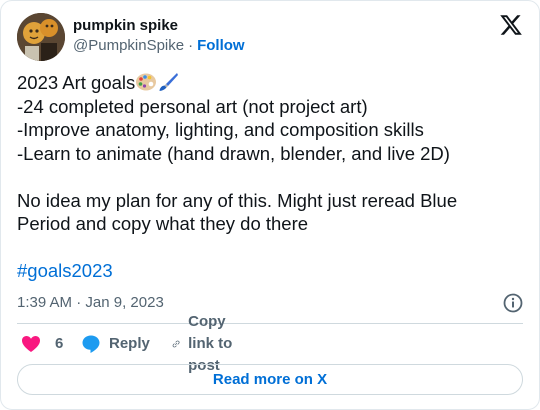 The height and width of the screenshot is (410, 540). What do you see at coordinates (511, 25) in the screenshot?
I see `x-logo-icon` at bounding box center [511, 25].